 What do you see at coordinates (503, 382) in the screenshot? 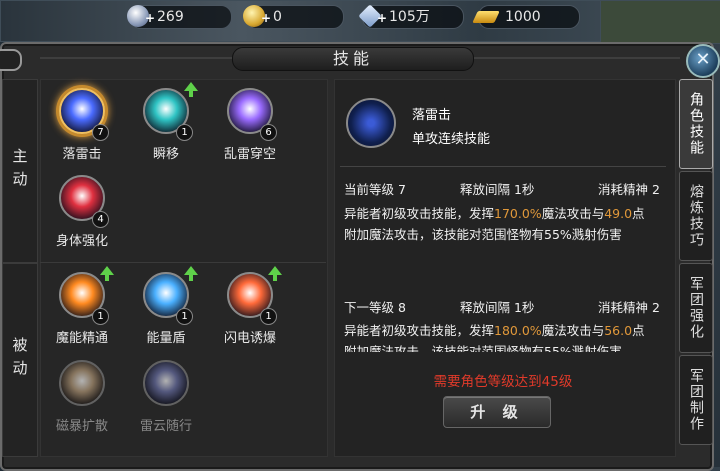
I see `level-requirement: 需要角色等级达到45级` at bounding box center [503, 382].